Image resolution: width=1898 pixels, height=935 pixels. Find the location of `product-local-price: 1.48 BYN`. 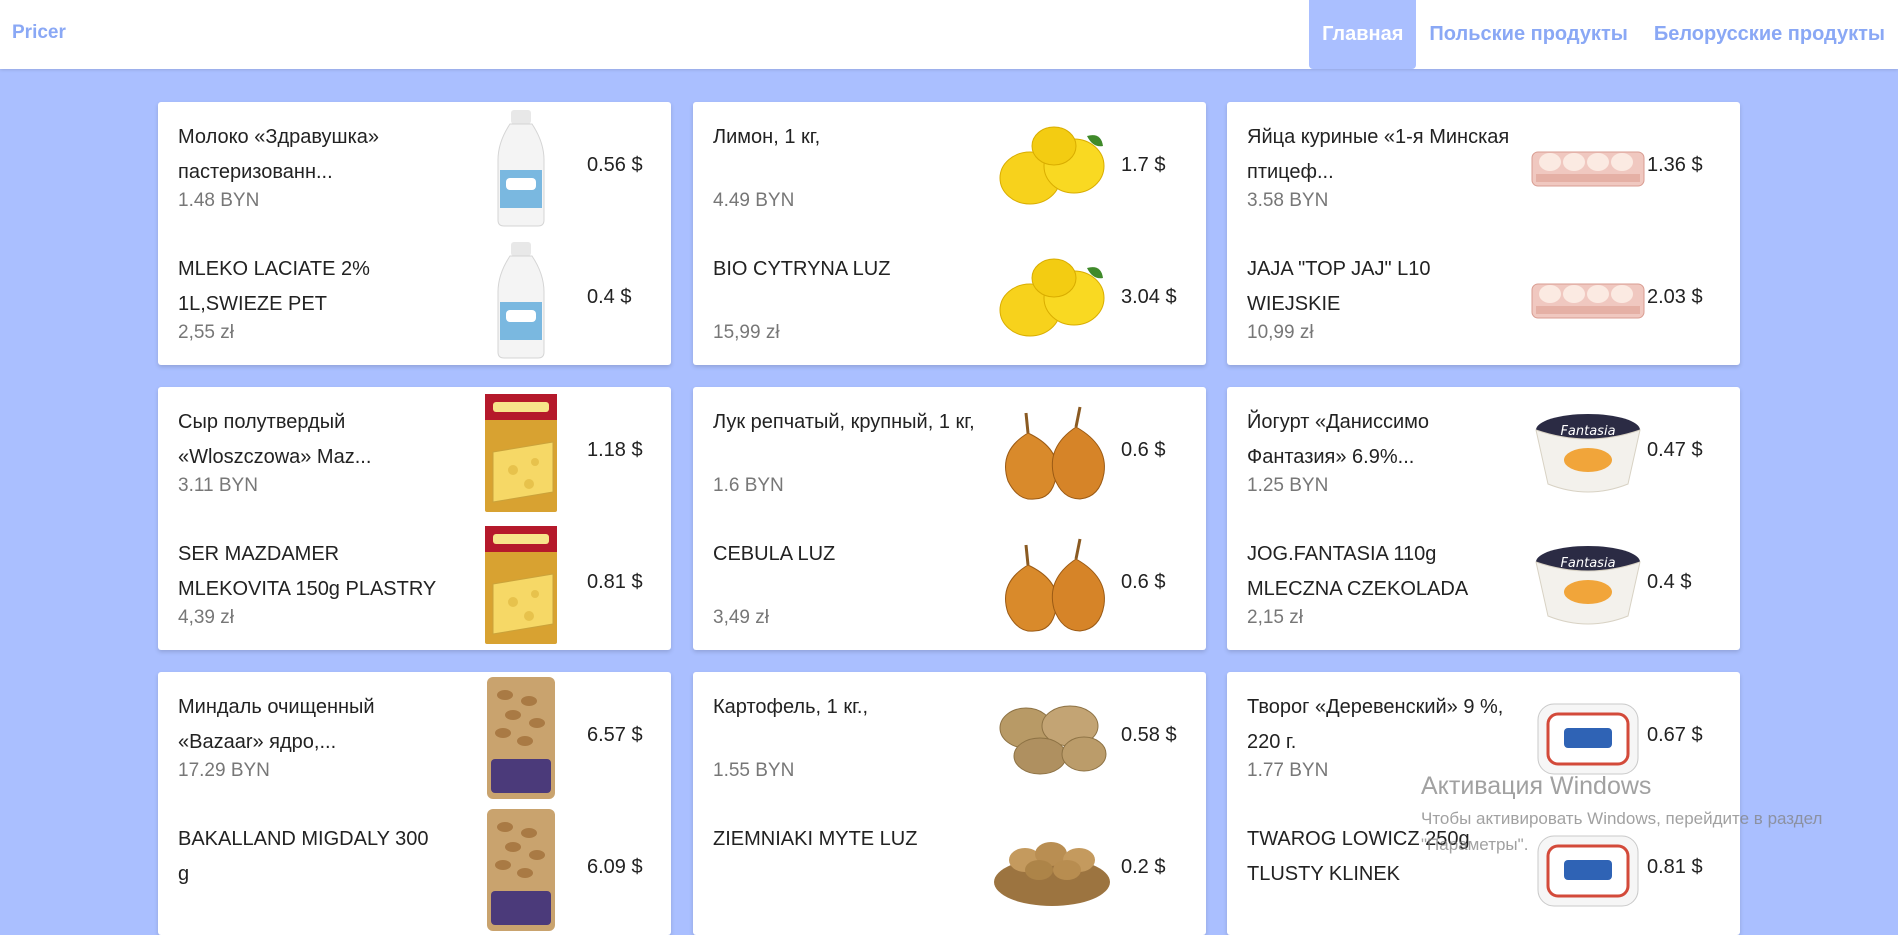

product-local-price: 1.48 BYN is located at coordinates (219, 200).